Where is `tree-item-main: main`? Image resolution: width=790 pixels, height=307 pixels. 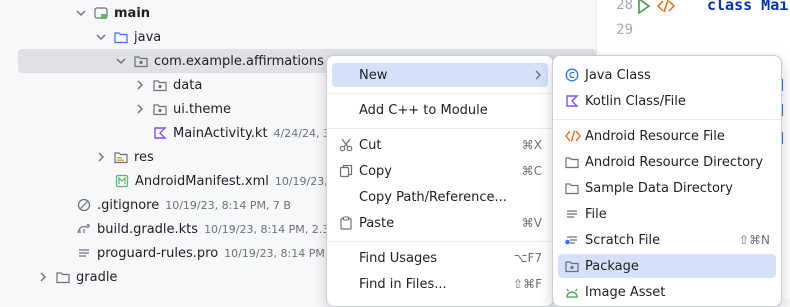 tree-item-main: main is located at coordinates (113, 13).